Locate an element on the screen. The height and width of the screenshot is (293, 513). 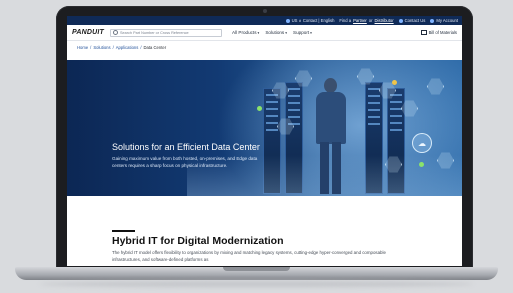
account-link: My Account is located at coordinates (444, 20).